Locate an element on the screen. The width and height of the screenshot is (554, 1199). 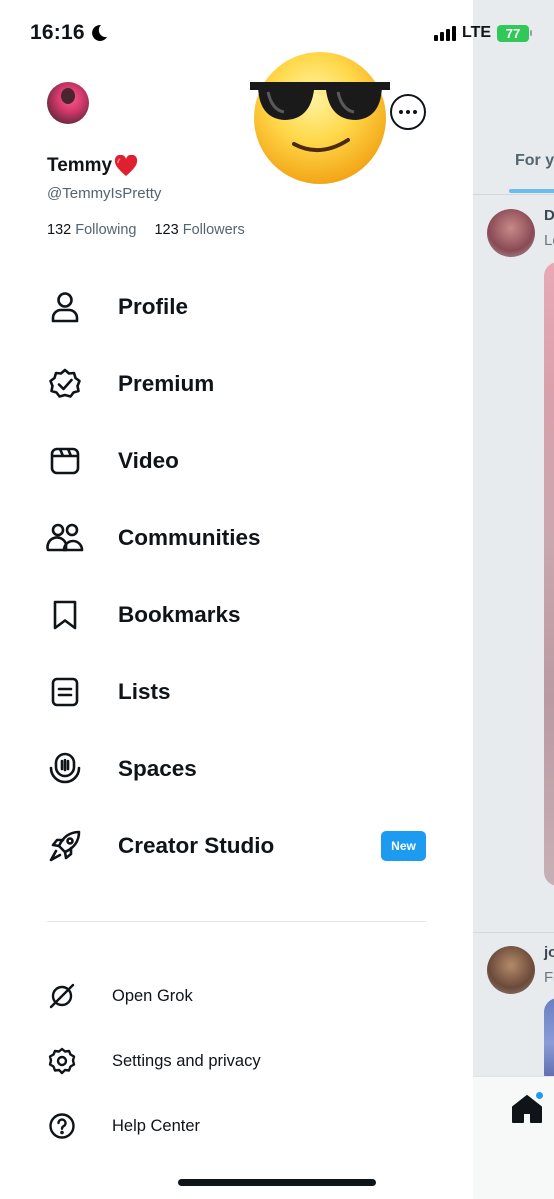
menu-label: Communities is located at coordinates (189, 537).